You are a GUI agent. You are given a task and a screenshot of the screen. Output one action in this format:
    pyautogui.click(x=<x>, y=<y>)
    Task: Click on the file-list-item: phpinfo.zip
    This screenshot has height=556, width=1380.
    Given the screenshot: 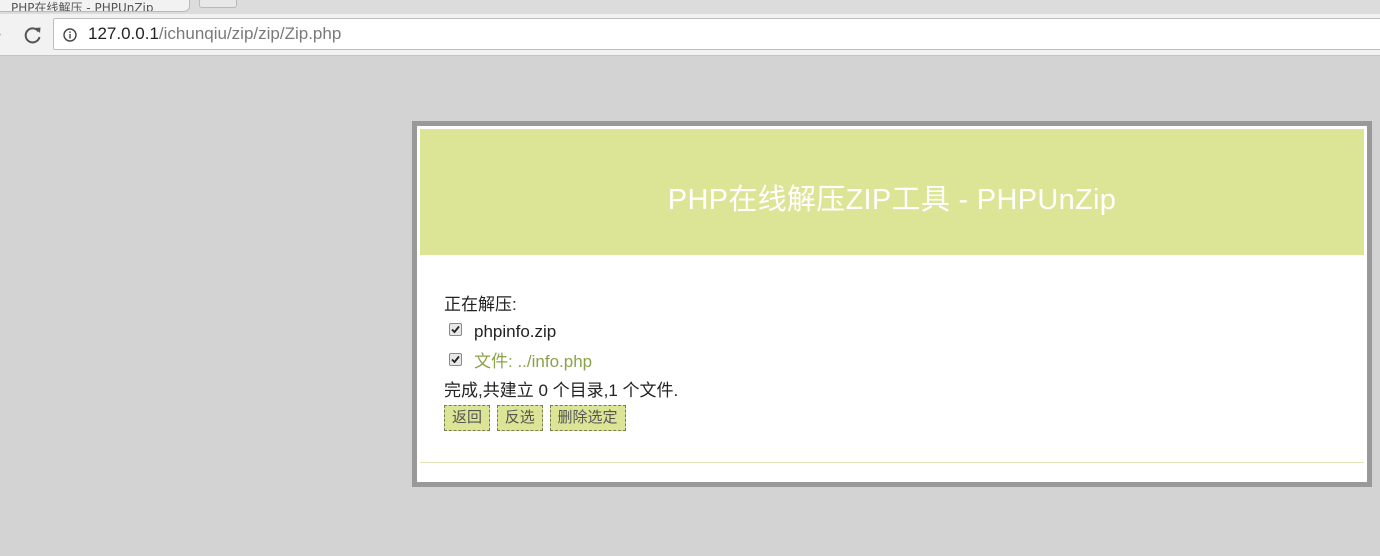 What is the action you would take?
    pyautogui.click(x=894, y=332)
    